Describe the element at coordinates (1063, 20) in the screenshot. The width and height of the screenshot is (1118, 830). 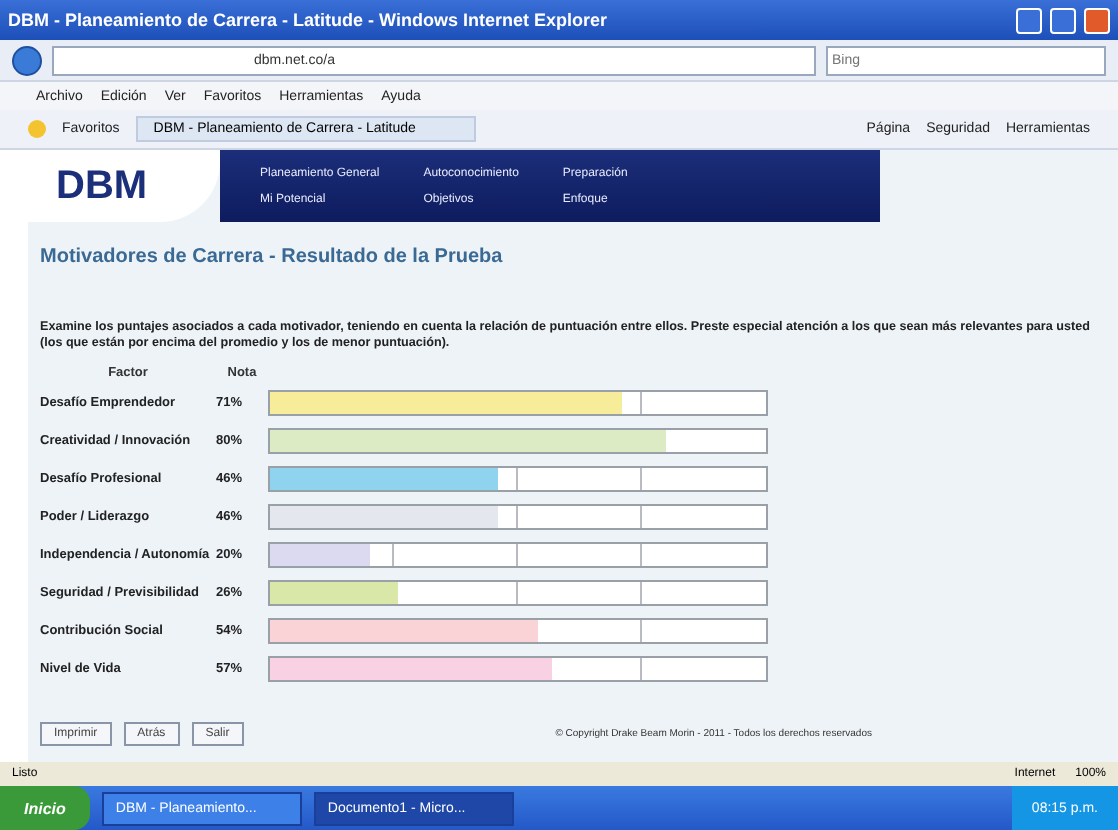
I see `maximize-button` at that location.